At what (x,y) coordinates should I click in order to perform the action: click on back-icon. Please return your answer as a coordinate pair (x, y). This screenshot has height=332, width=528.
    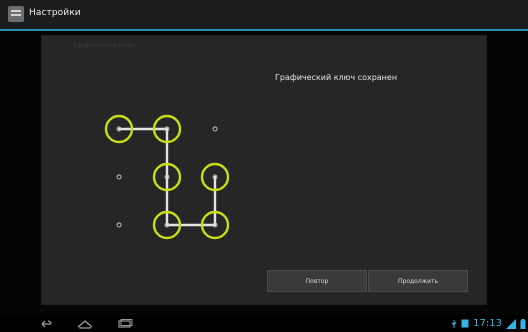
    Looking at the image, I should click on (46, 323).